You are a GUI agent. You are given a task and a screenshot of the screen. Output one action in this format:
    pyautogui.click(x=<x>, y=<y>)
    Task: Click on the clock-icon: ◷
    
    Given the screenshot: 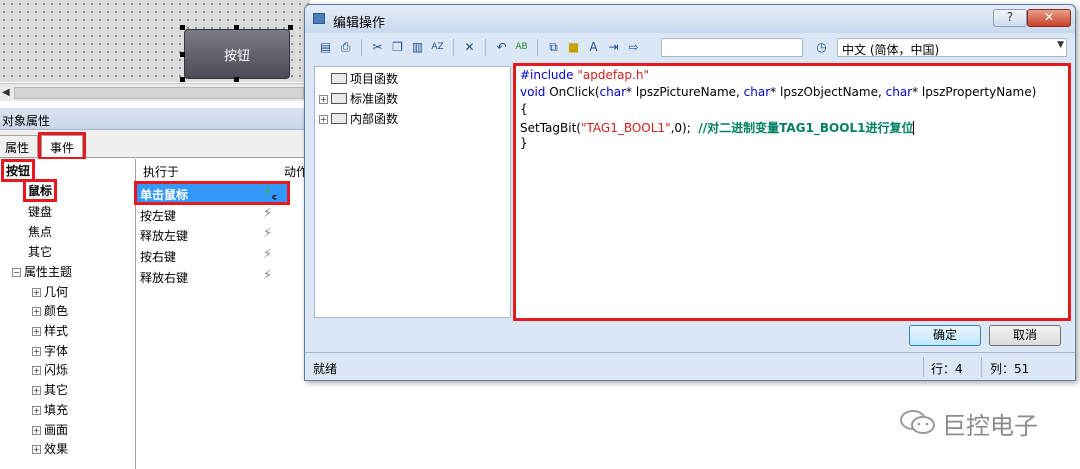 What is the action you would take?
    pyautogui.click(x=821, y=47)
    